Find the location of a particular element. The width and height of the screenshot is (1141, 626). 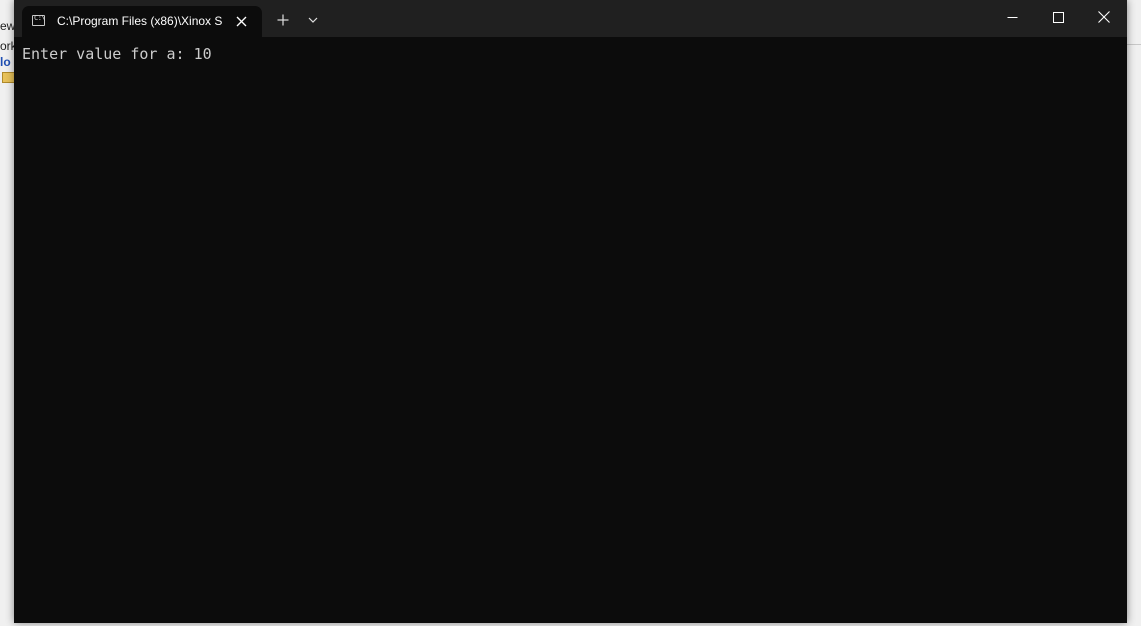

background-app-link: lo is located at coordinates (5, 62).